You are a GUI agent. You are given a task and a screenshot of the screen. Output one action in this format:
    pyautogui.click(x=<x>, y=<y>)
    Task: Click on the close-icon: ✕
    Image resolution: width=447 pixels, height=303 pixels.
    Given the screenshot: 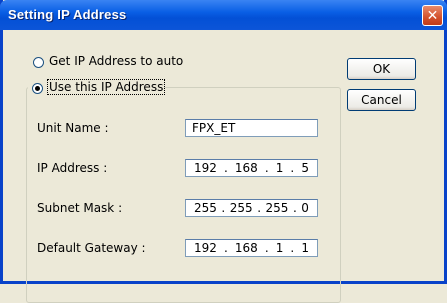 What is the action you would take?
    pyautogui.click(x=432, y=16)
    